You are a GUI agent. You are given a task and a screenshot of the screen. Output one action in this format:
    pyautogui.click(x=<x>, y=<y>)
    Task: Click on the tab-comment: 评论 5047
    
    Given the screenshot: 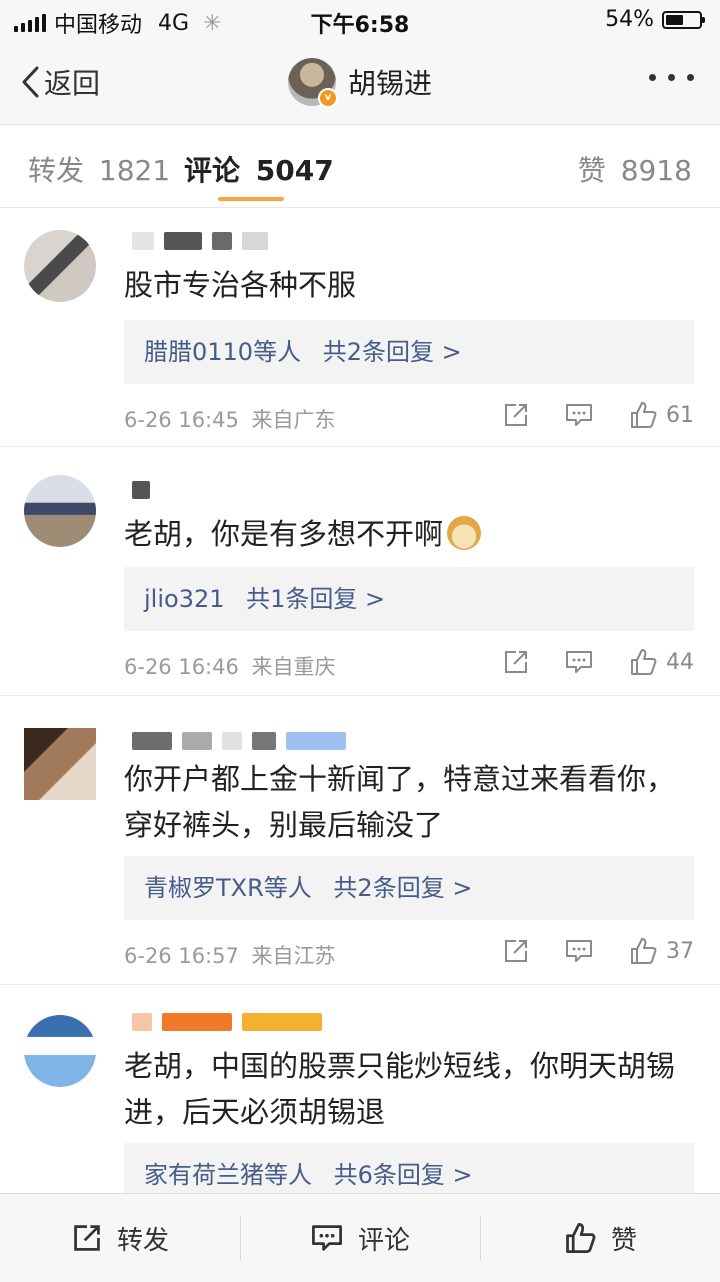 What is the action you would take?
    pyautogui.click(x=259, y=169)
    